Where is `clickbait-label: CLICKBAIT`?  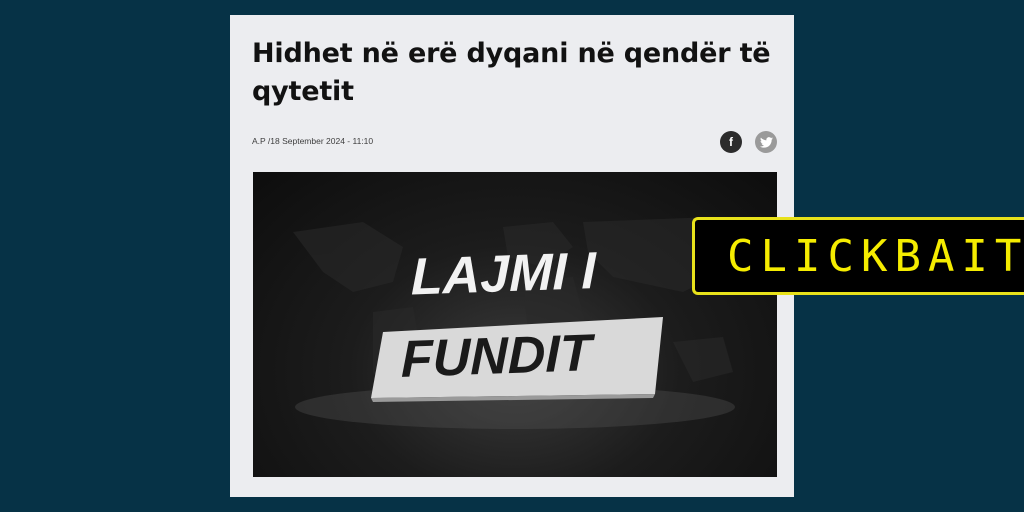
clickbait-label: CLICKBAIT is located at coordinates (858, 256).